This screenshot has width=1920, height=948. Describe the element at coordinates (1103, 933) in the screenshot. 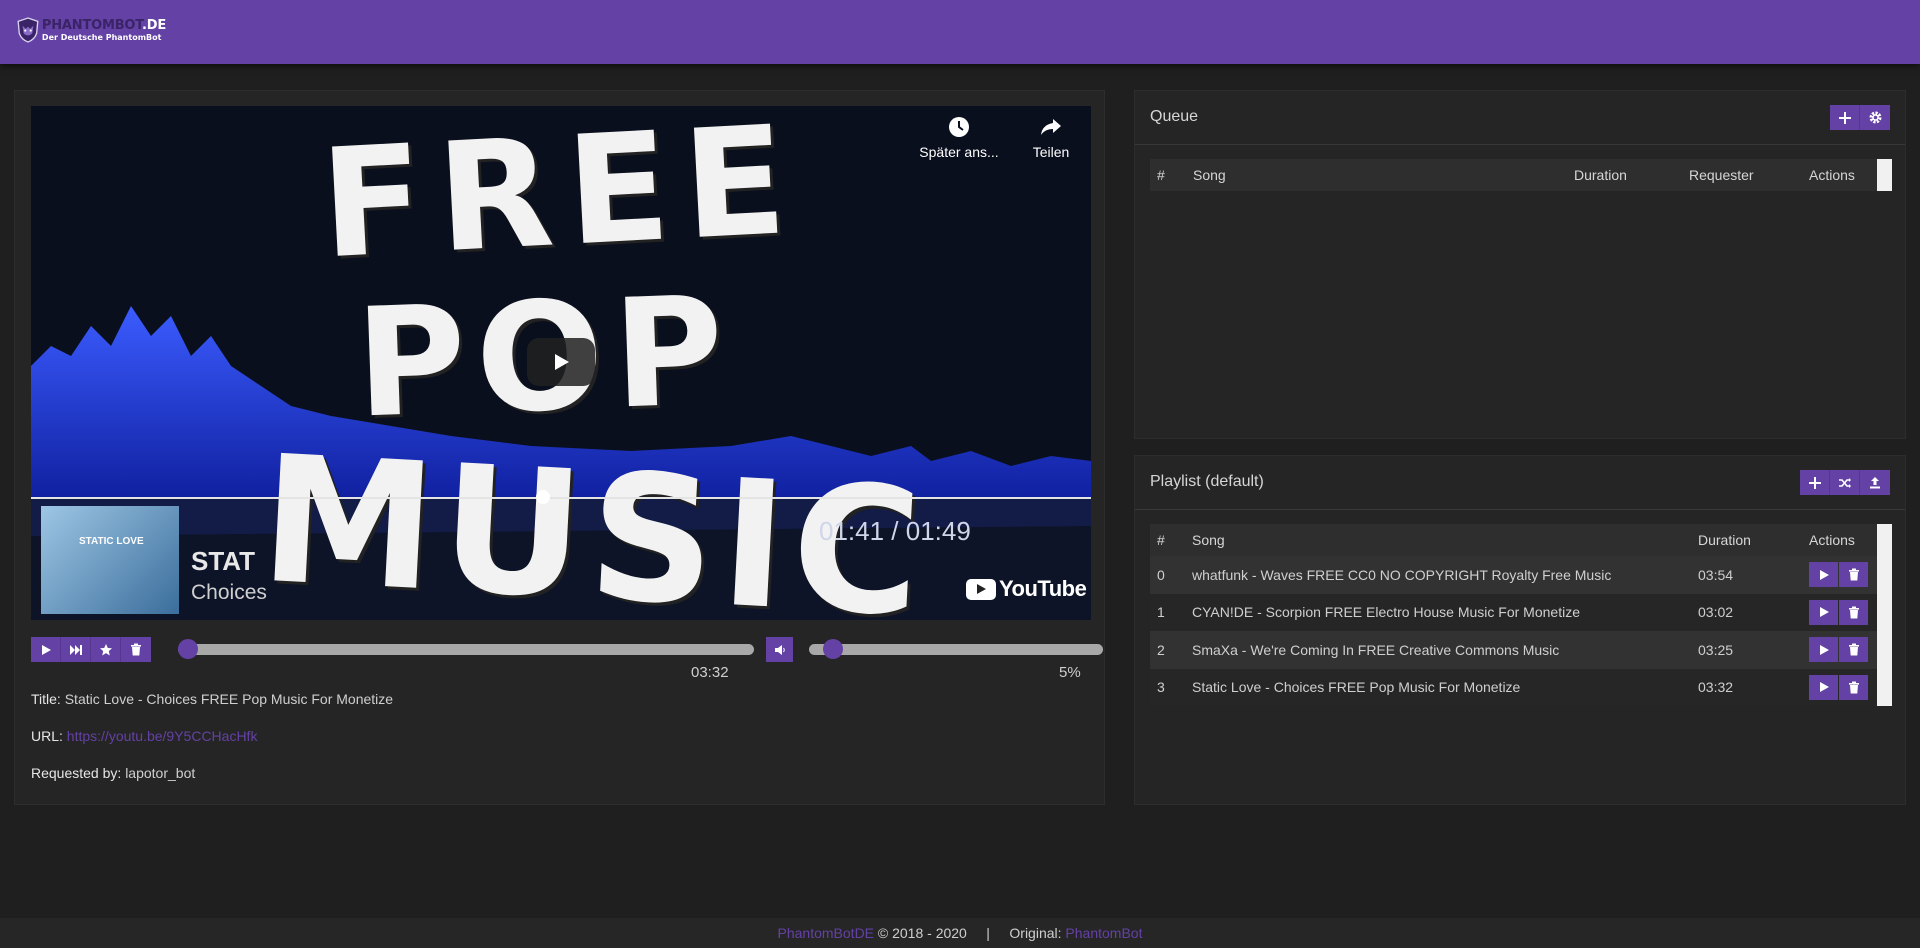

I see `footer-original-link: PhantomBot` at that location.